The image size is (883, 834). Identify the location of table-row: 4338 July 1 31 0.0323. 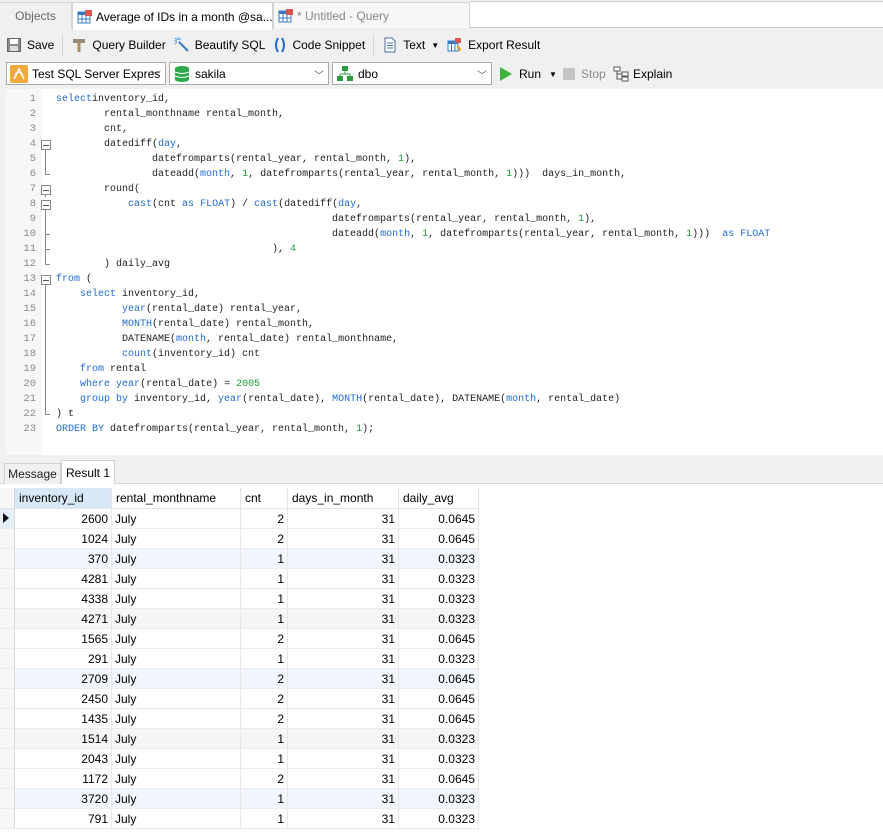
(239, 598).